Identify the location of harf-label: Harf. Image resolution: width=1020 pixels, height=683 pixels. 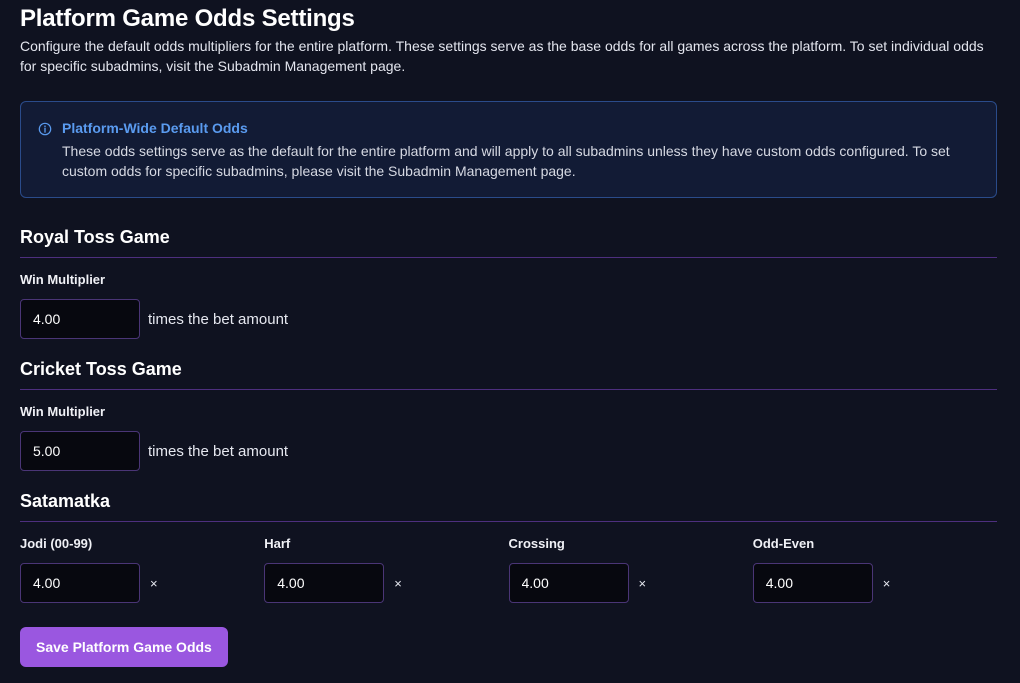
(277, 543).